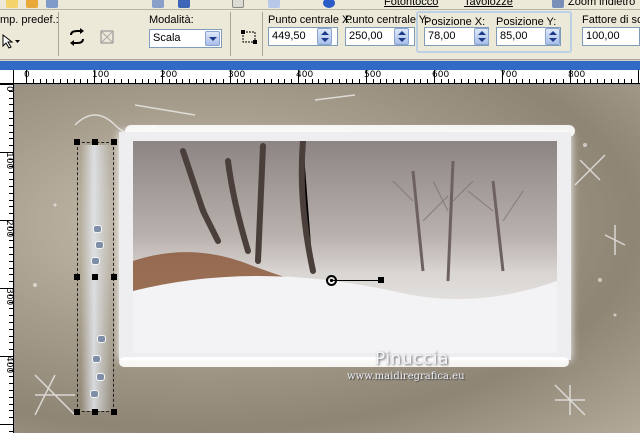  I want to click on resize-handle-left, so click(77, 277).